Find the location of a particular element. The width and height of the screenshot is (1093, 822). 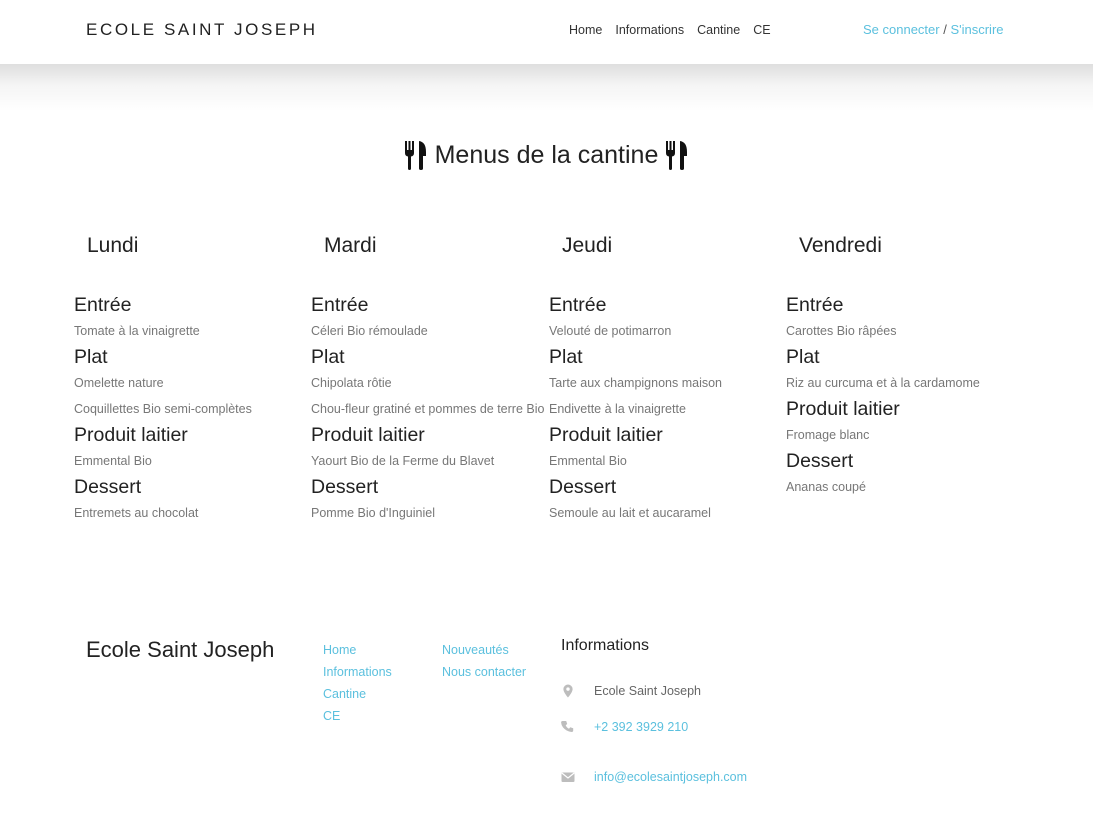

menu-item: Endivette à la vinaigrette is located at coordinates (617, 409).